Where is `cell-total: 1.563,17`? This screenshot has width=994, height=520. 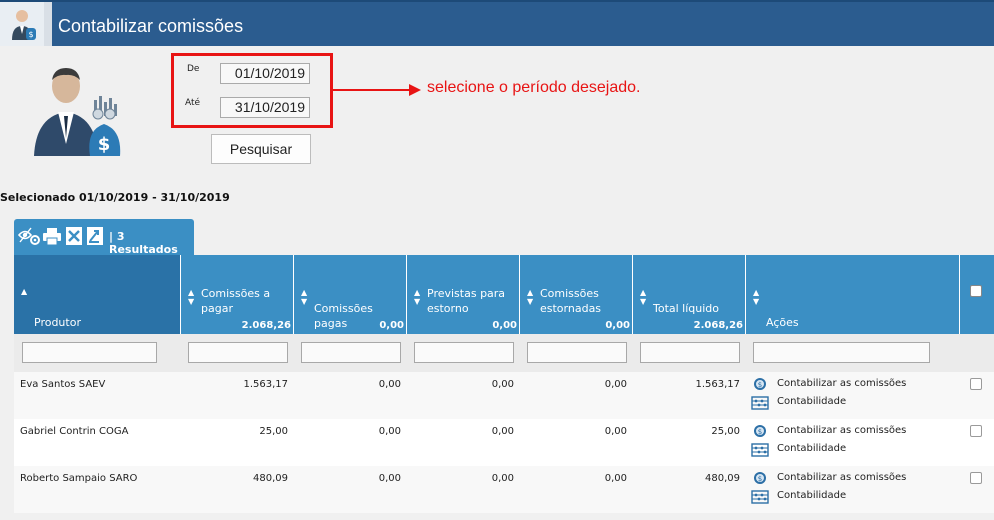
cell-total: 1.563,17 is located at coordinates (717, 384).